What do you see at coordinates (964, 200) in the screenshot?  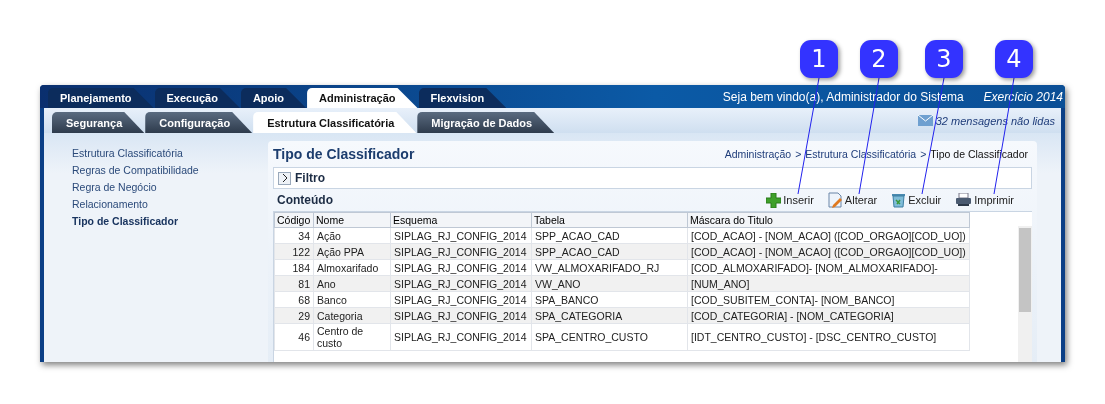 I see `printer-icon` at bounding box center [964, 200].